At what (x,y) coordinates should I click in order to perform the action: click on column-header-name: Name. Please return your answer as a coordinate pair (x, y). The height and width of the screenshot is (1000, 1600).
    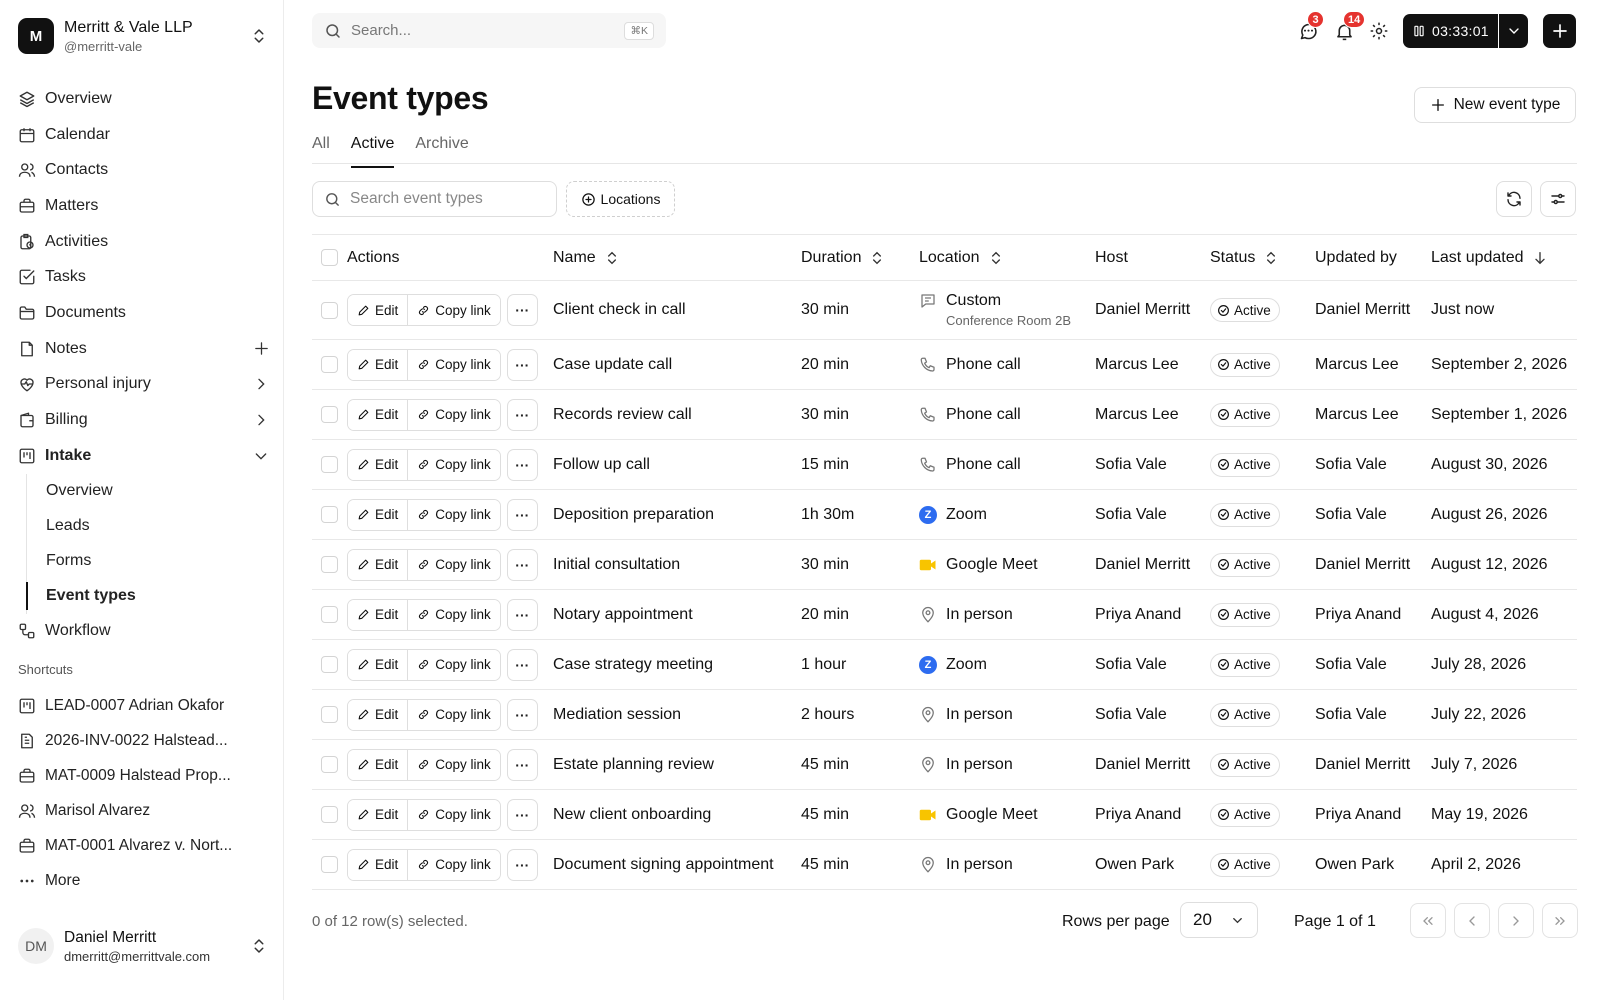
    Looking at the image, I should click on (586, 258).